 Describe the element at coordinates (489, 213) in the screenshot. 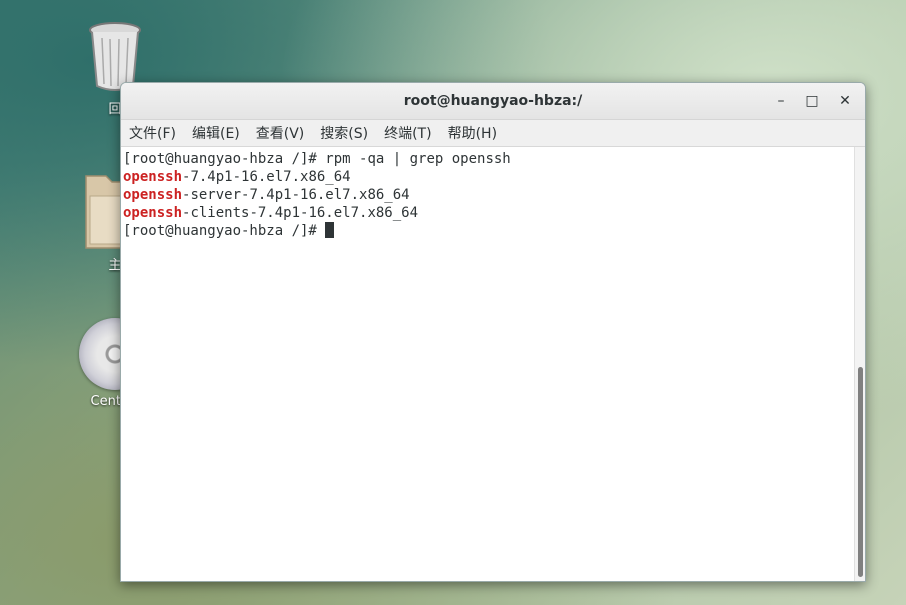

I see `output-line: openssh-clients-7.4p1-16.el7.x86_64` at that location.